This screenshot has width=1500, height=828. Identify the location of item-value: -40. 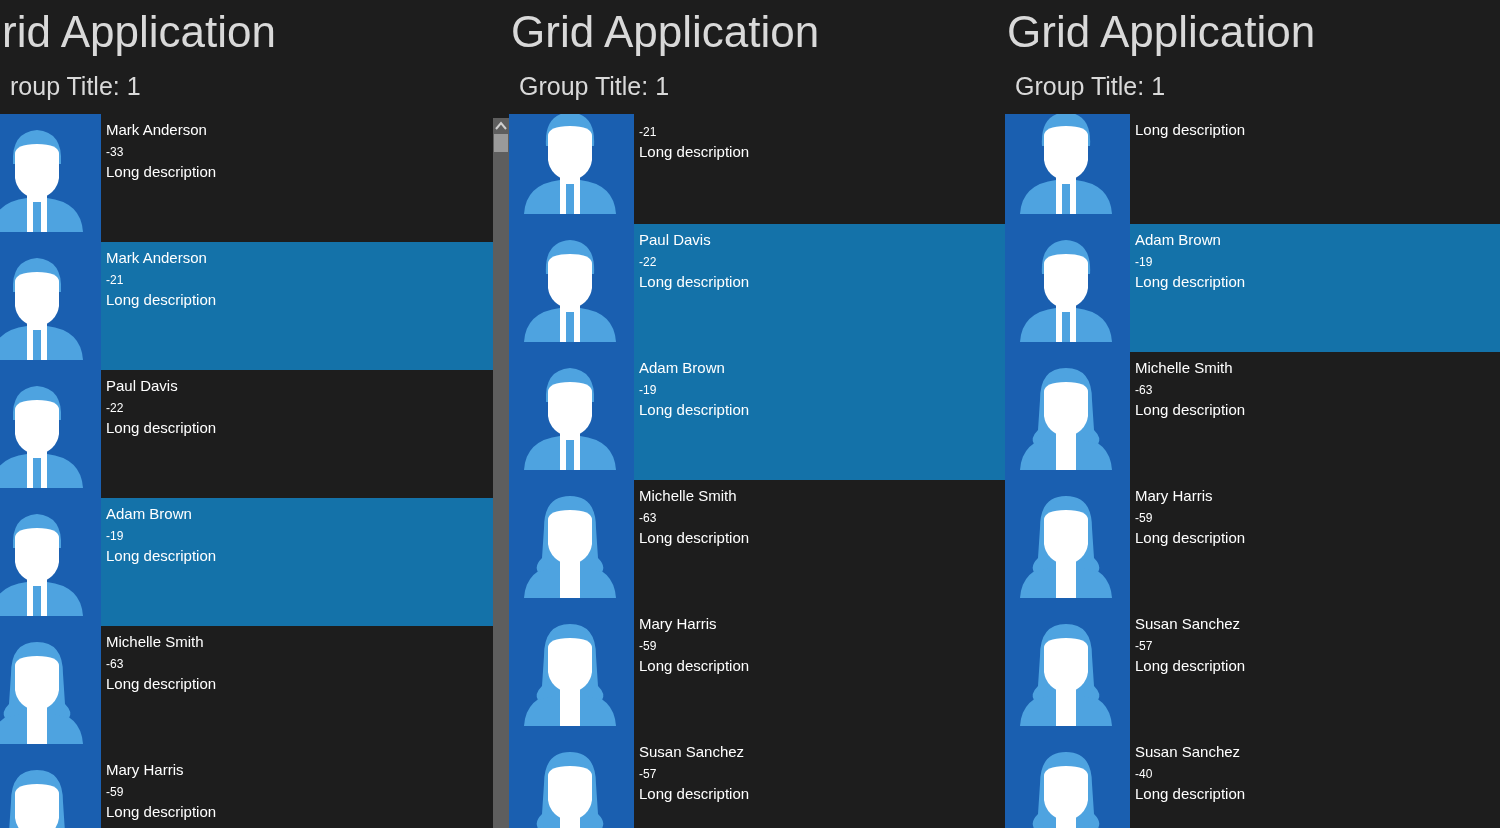
(1144, 774).